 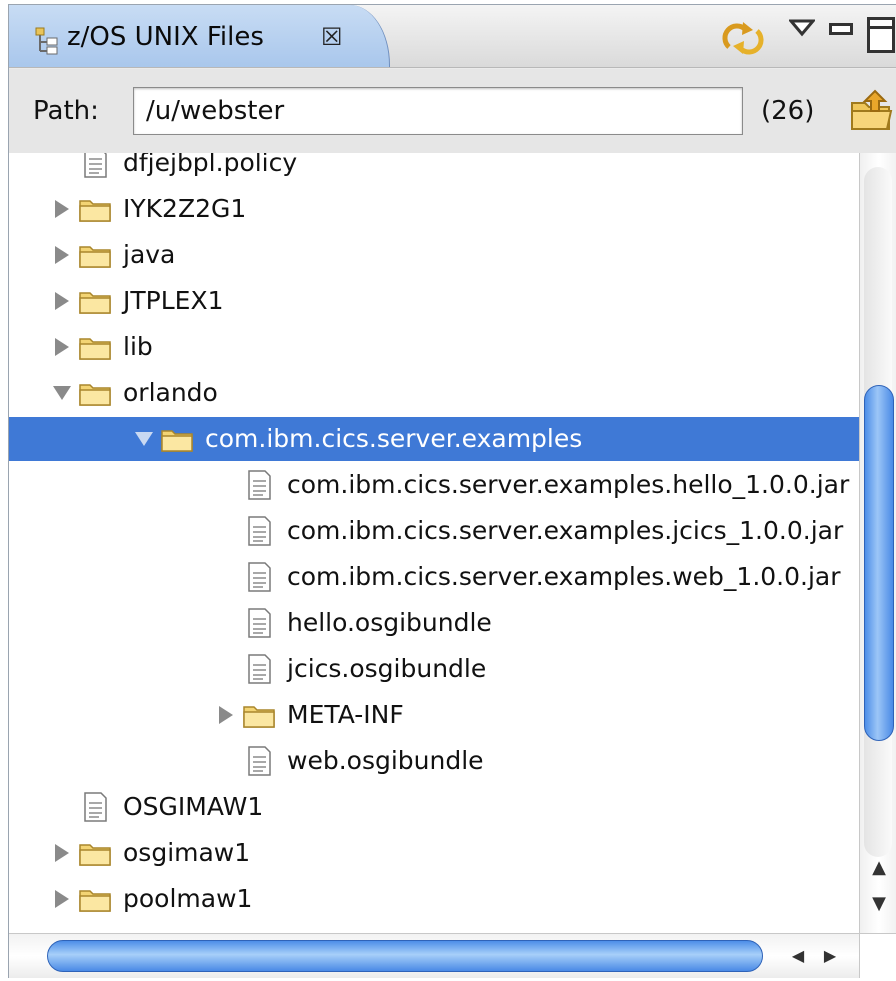 I want to click on minimize-icon, so click(x=841, y=29).